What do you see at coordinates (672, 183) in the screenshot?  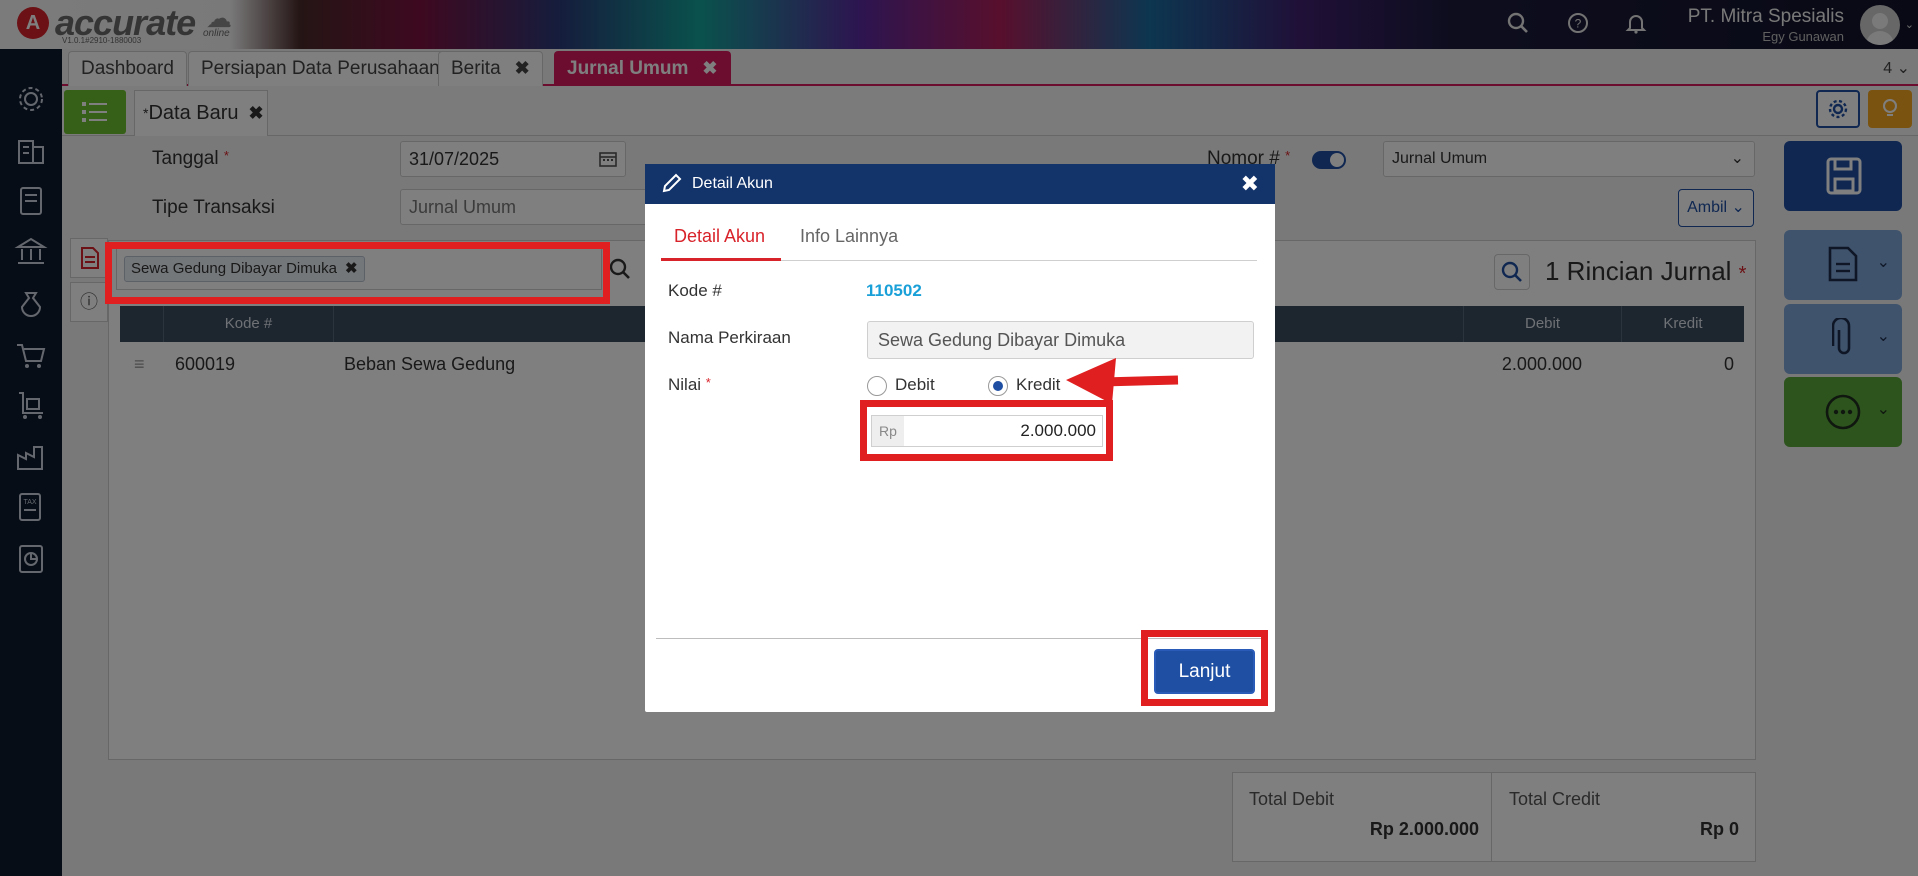 I see `pencil-icon` at bounding box center [672, 183].